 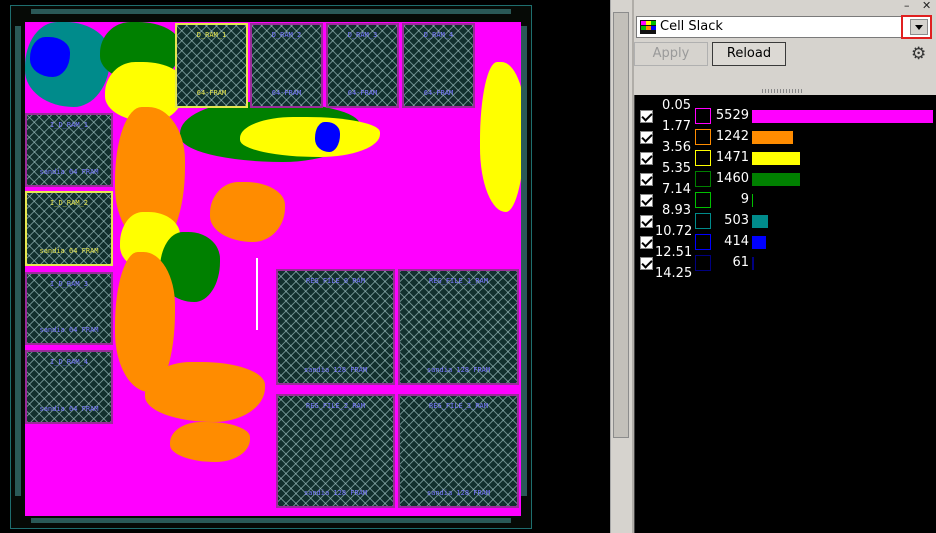 I want to click on scrollbar-thumb, so click(x=621, y=225).